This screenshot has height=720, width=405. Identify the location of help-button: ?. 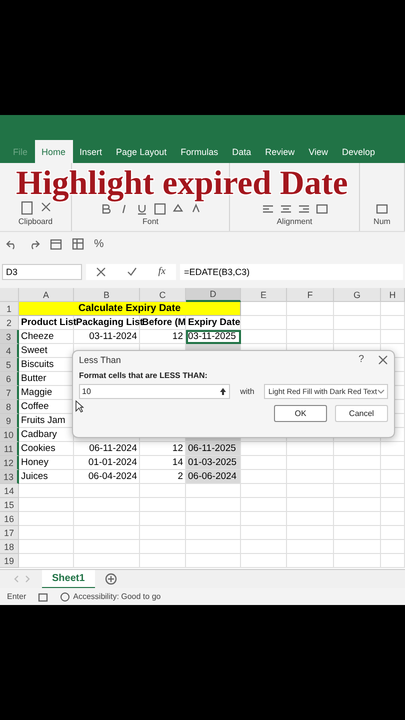
(361, 359).